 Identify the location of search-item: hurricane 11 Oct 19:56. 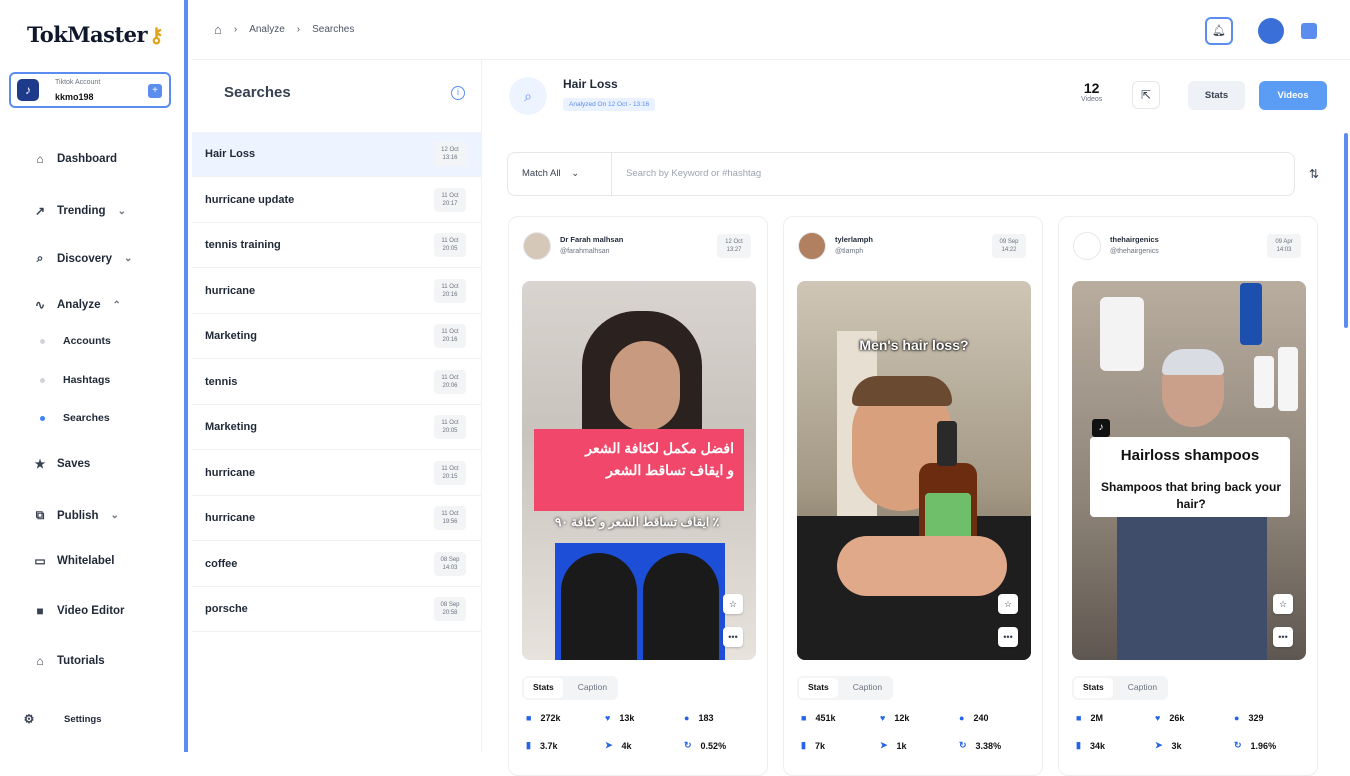
(337, 518).